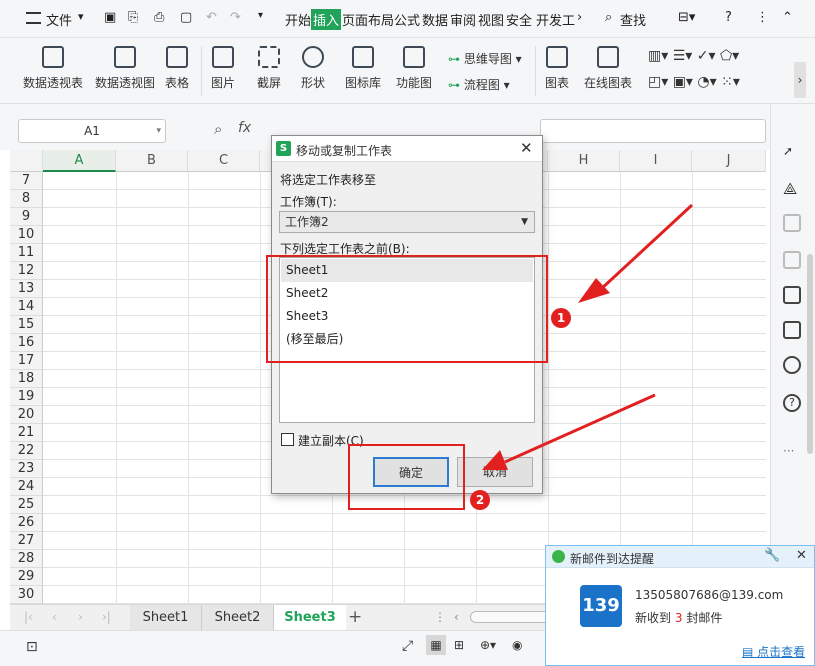 Image resolution: width=815 pixels, height=666 pixels. Describe the element at coordinates (26, 307) in the screenshot. I see `row-header: 14` at that location.